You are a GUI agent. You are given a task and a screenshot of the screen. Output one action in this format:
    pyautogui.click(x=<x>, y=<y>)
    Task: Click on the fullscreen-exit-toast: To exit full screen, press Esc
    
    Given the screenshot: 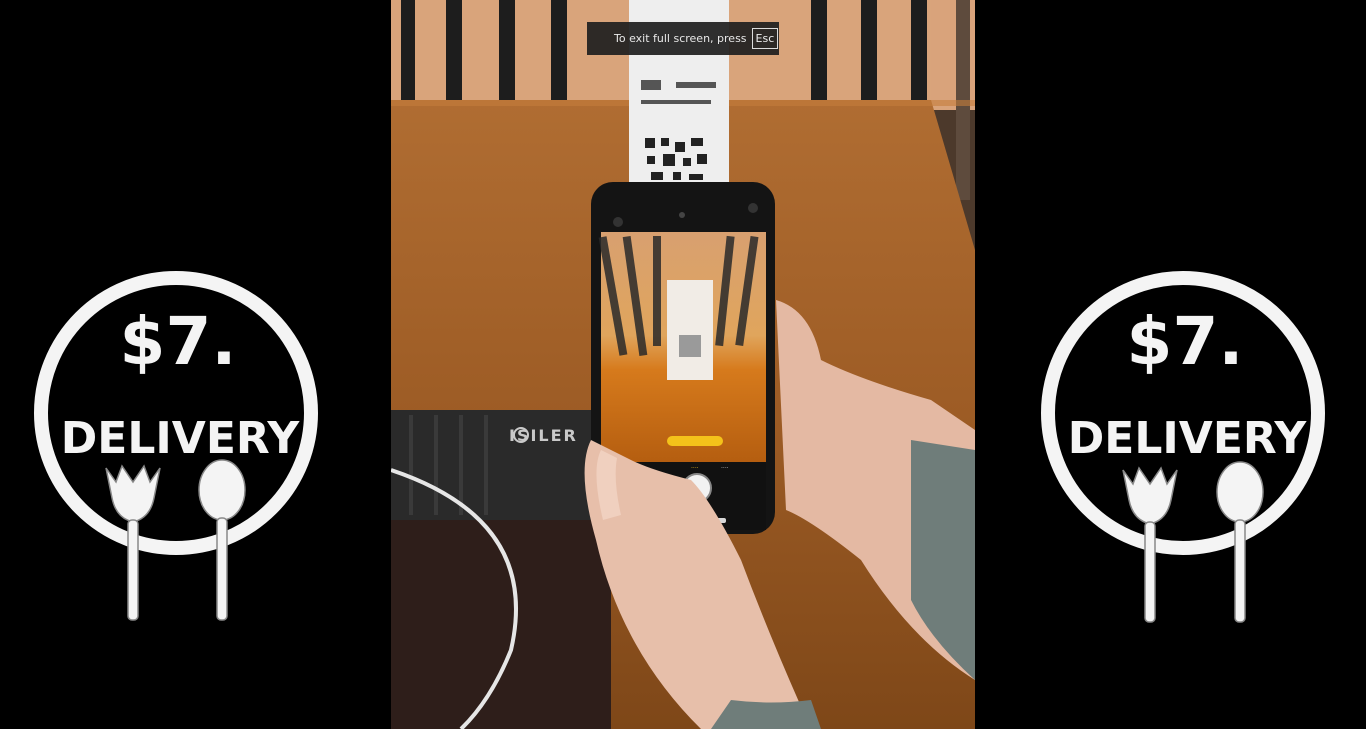 What is the action you would take?
    pyautogui.click(x=683, y=38)
    